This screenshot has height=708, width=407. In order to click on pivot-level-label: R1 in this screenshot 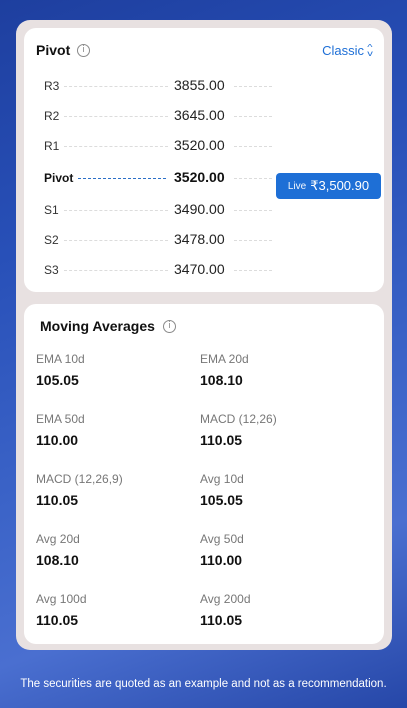, I will do `click(52, 146)`.